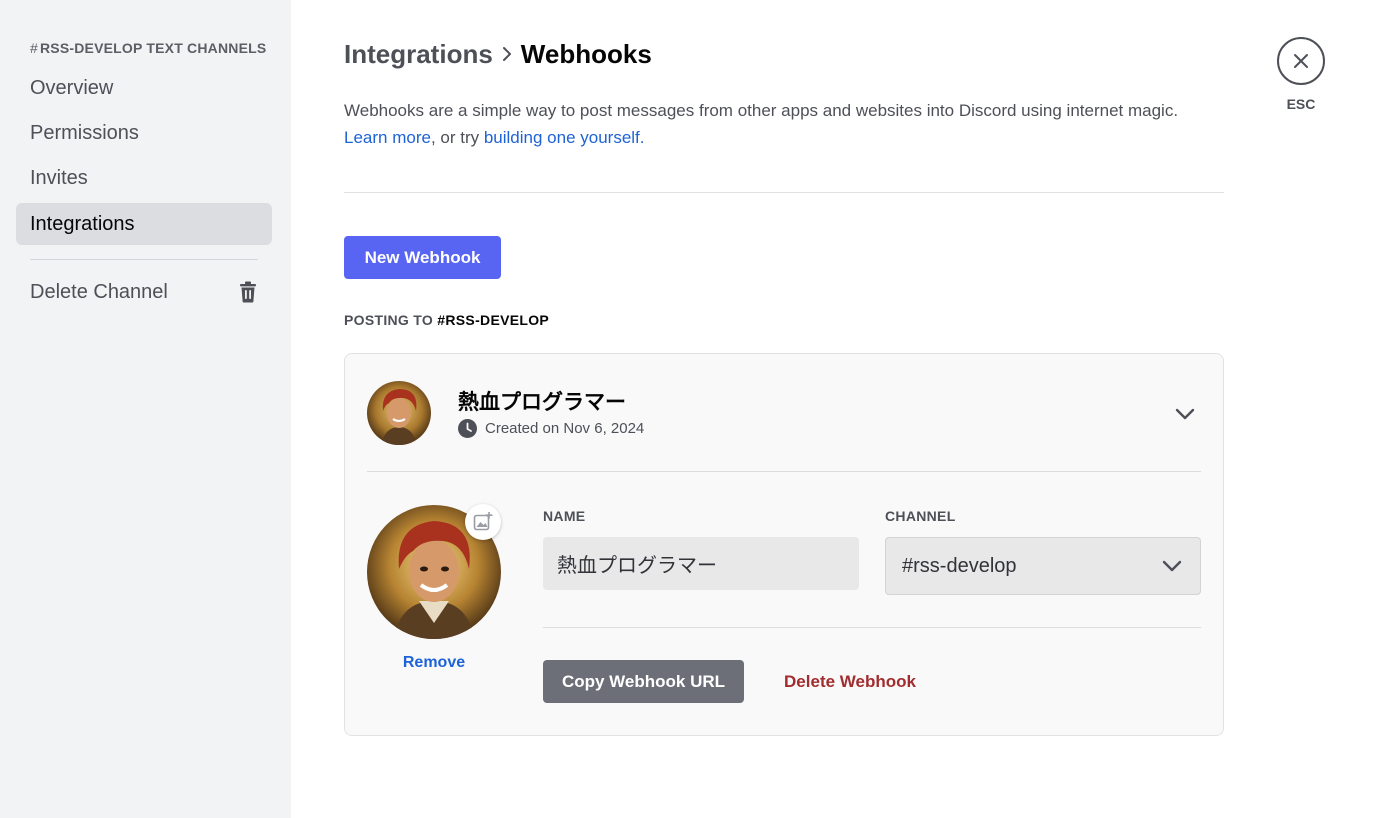 The height and width of the screenshot is (818, 1400). I want to click on sidebar-header: # RSS-DEVELOP TEXT CHANNELS, so click(150, 48).